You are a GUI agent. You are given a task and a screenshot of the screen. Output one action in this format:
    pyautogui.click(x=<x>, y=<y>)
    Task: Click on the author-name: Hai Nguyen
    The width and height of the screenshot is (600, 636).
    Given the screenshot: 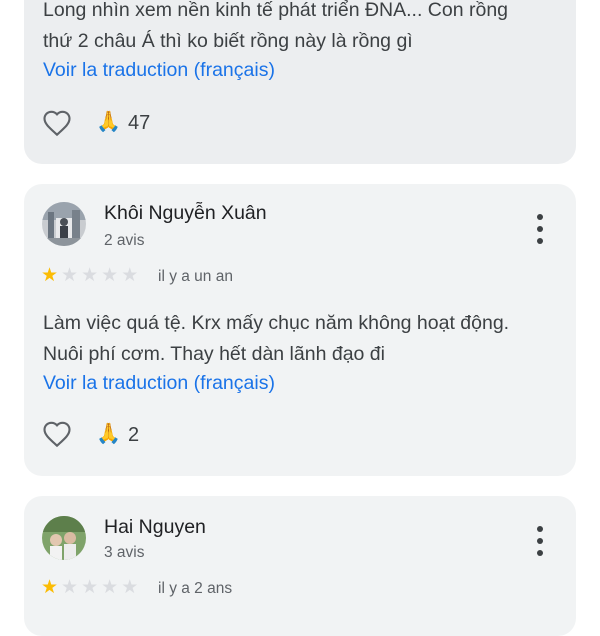 What is the action you would take?
    pyautogui.click(x=155, y=527)
    